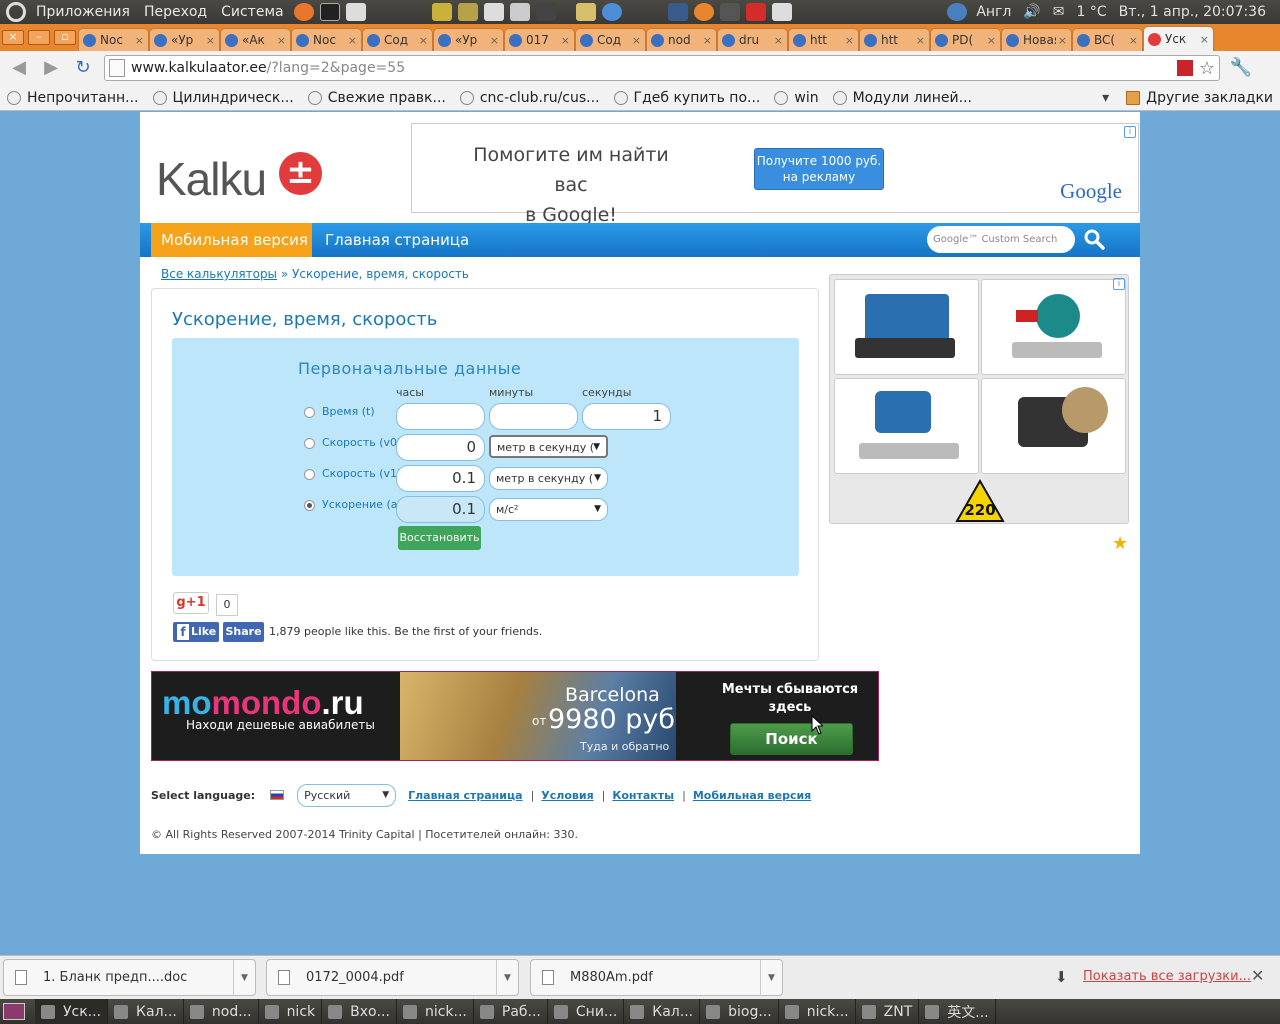  I want to click on menu-system: Система, so click(252, 12).